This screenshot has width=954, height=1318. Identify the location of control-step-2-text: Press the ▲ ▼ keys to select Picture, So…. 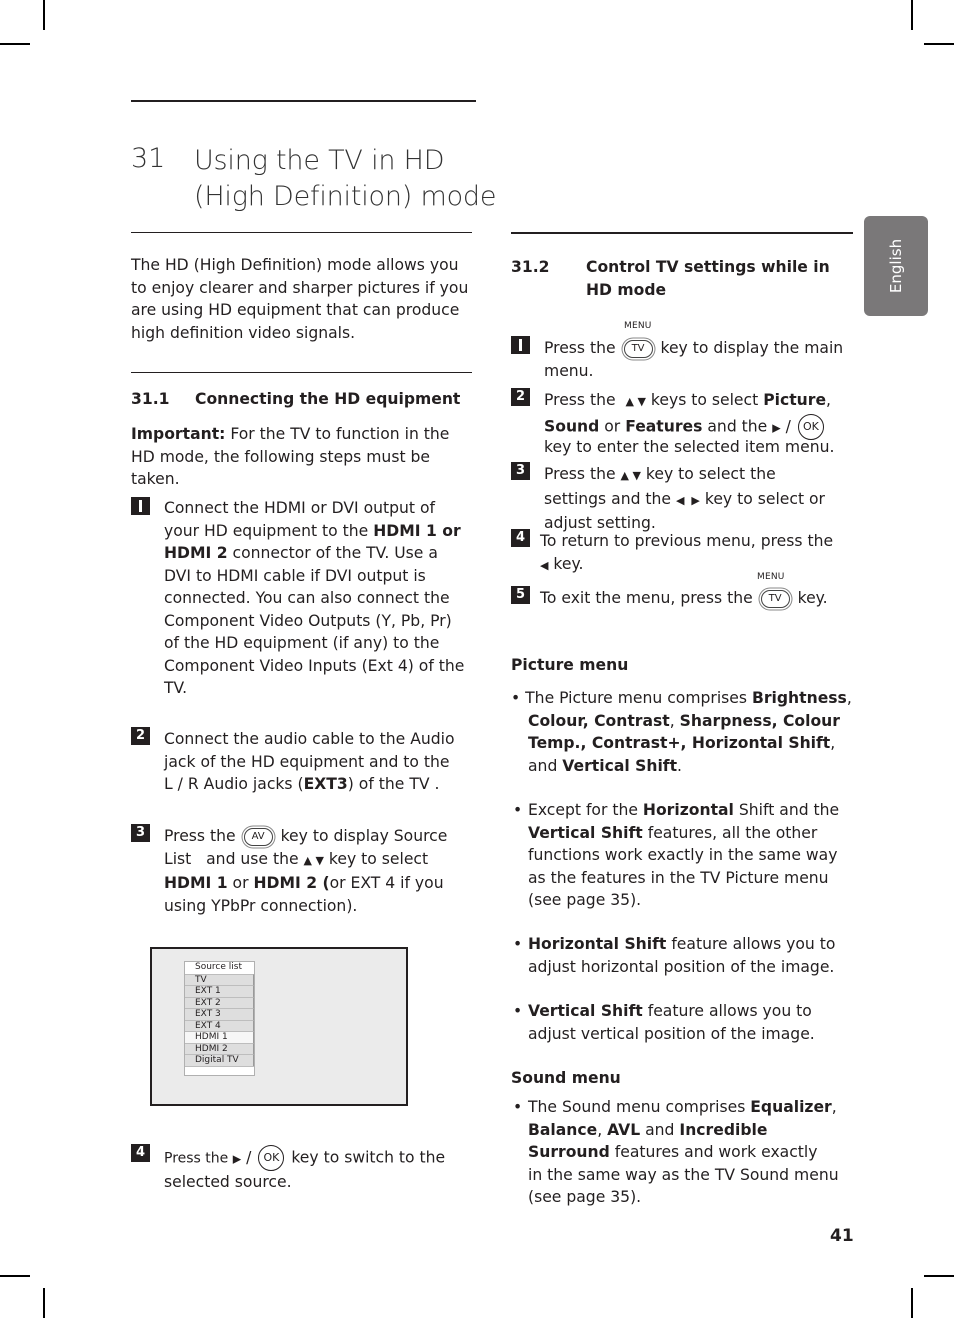
(699, 423).